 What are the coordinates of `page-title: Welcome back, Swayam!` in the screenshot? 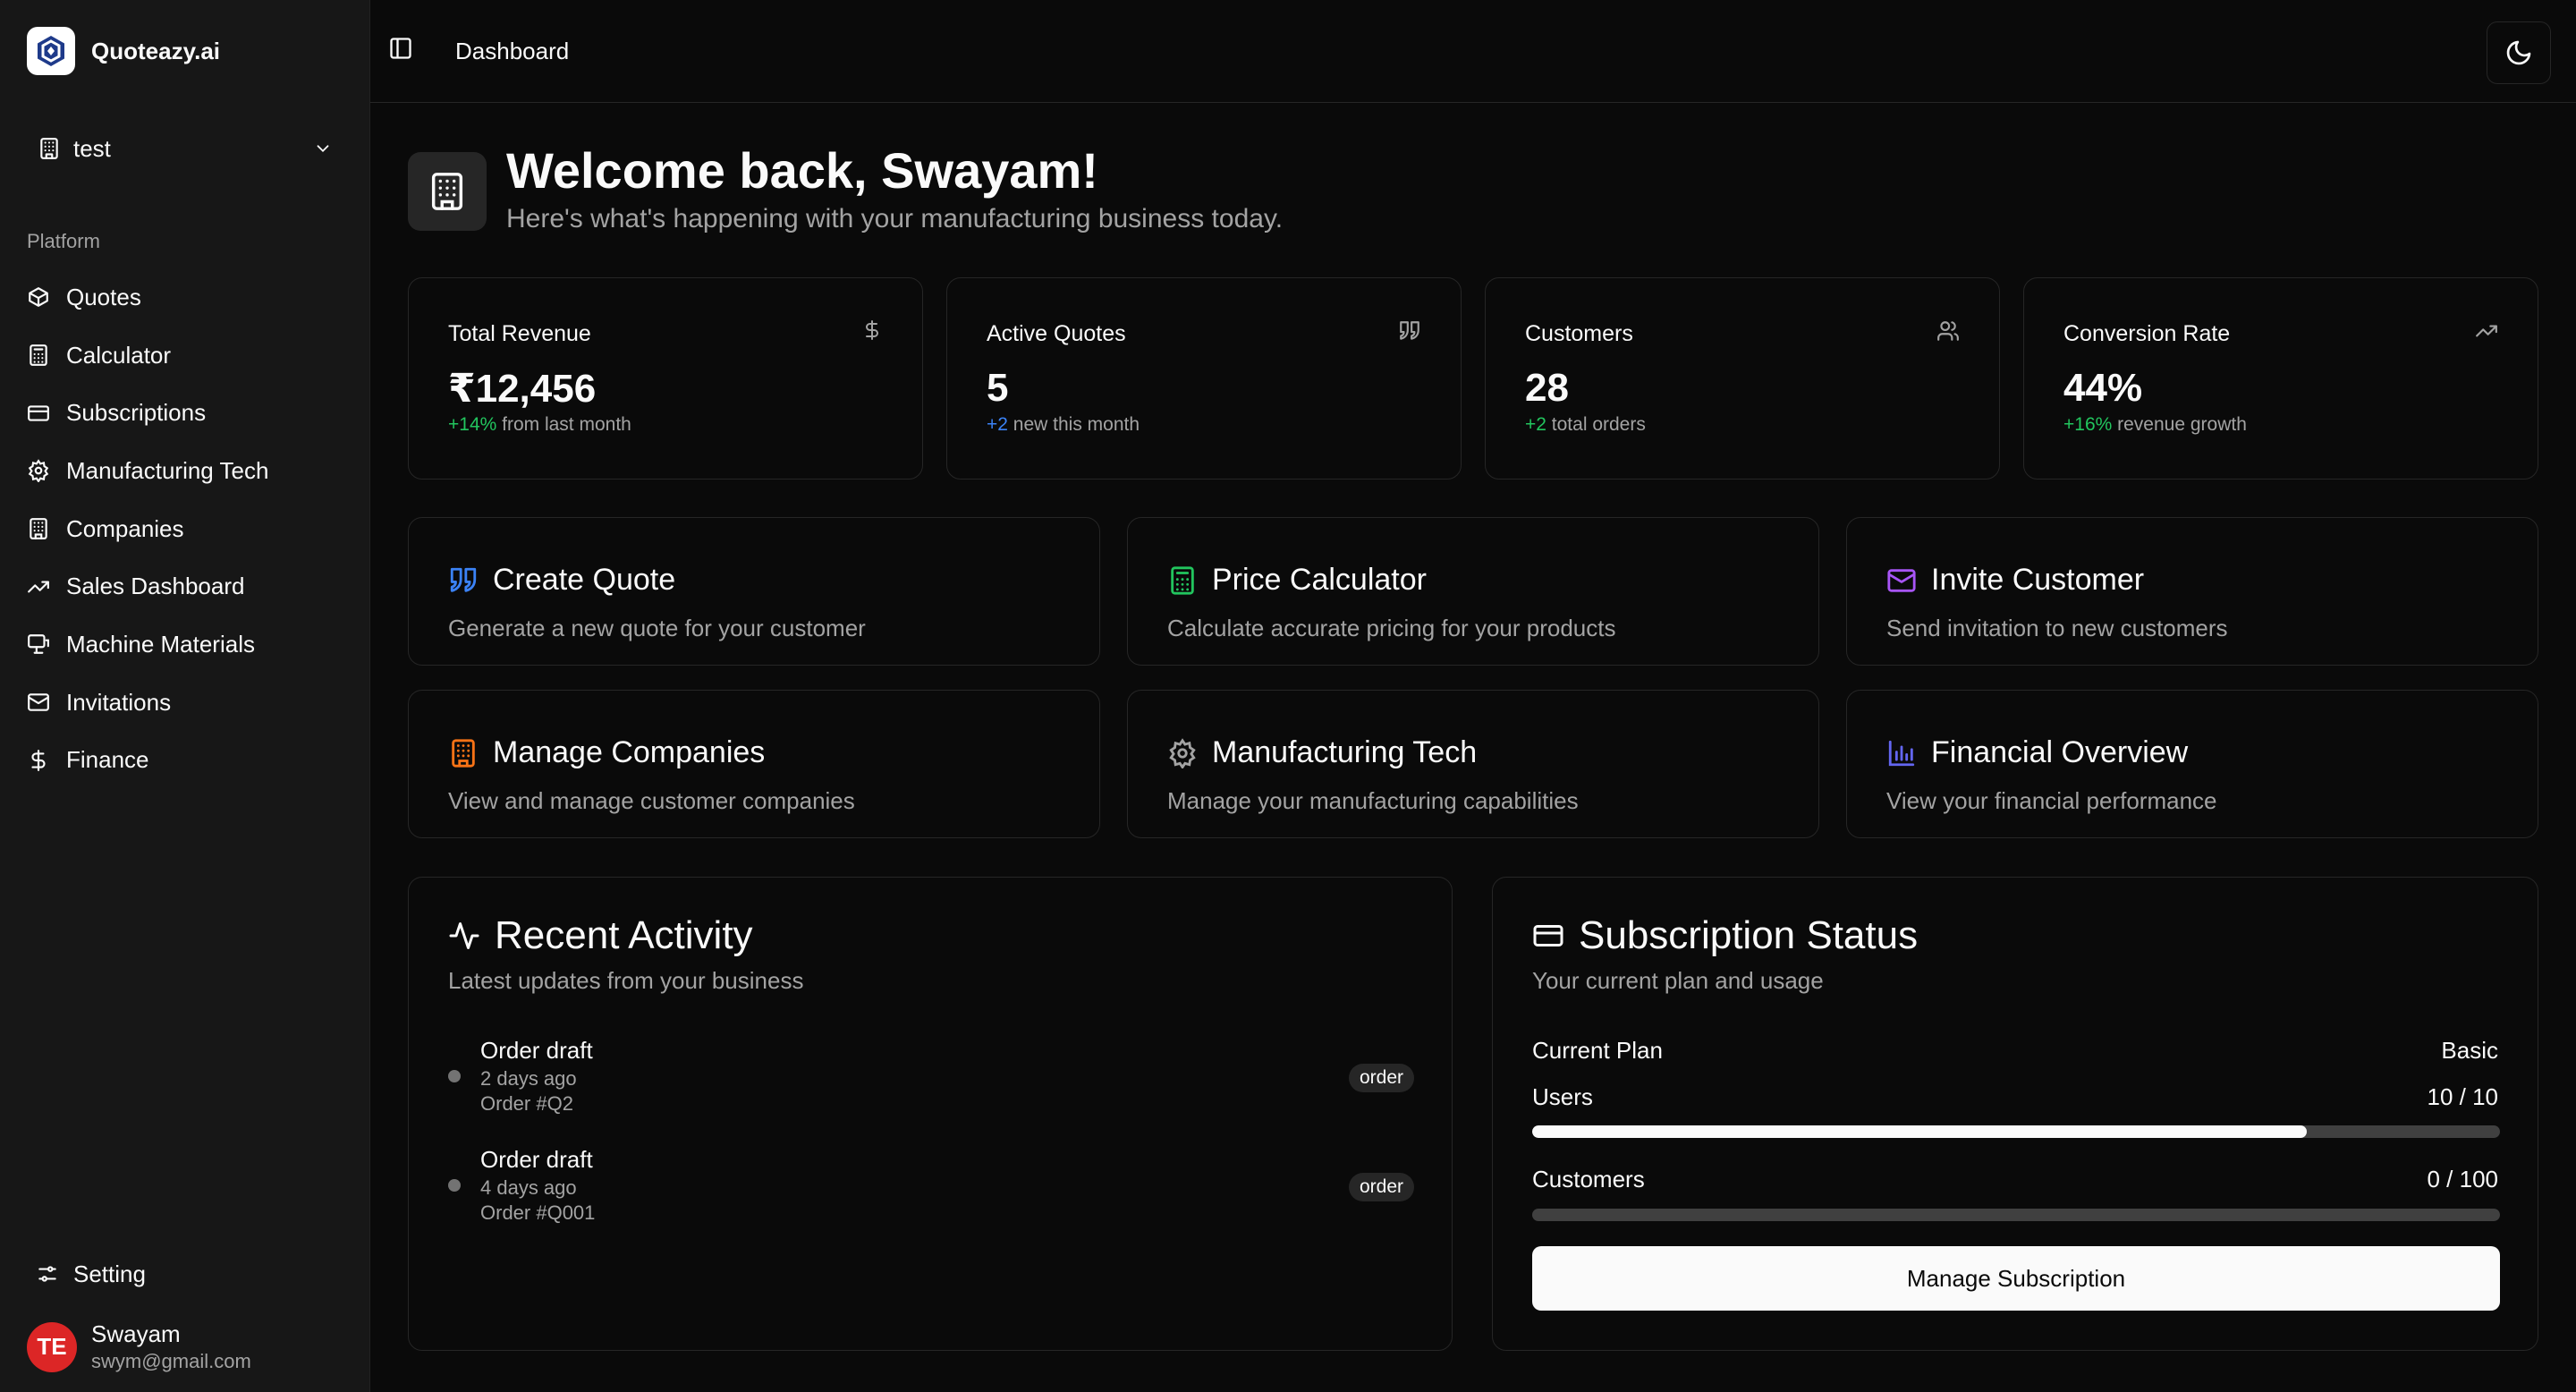 It's located at (802, 170).